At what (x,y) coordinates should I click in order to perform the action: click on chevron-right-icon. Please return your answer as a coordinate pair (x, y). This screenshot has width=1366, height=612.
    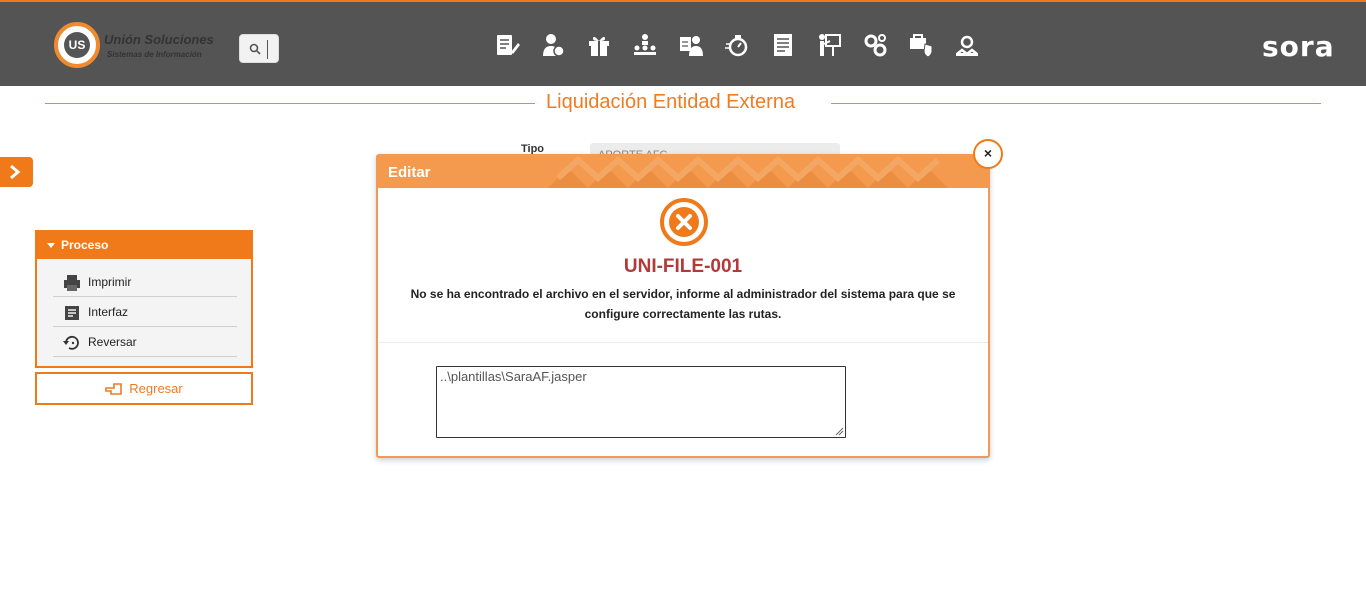
    Looking at the image, I should click on (15, 172).